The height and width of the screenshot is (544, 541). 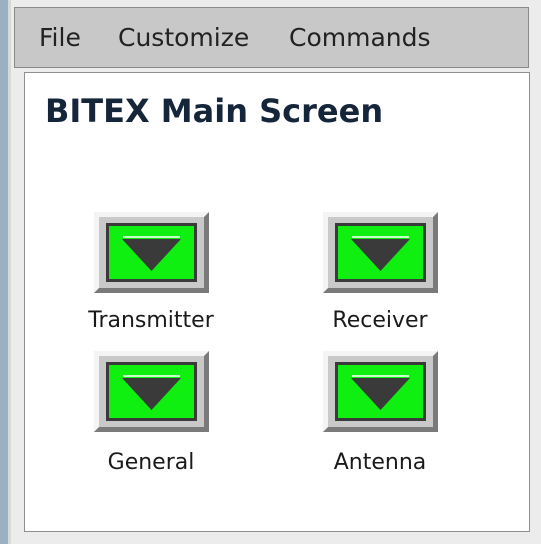 I want to click on transmitter-button, so click(x=151, y=252).